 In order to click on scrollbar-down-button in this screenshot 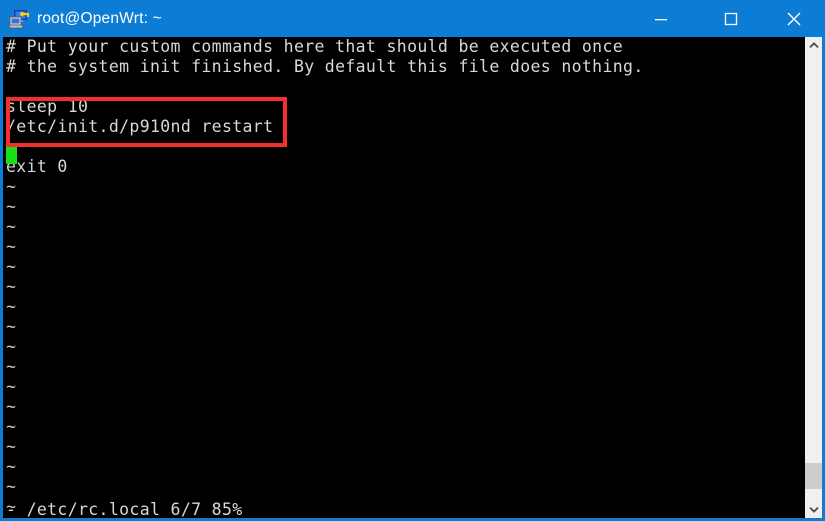, I will do `click(813, 509)`.